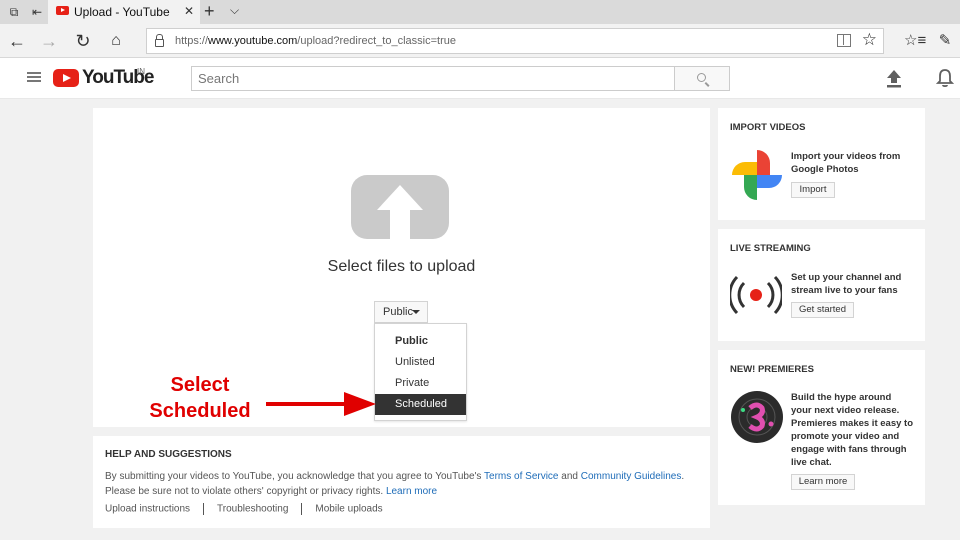 The height and width of the screenshot is (540, 960). I want to click on favorite-star-icon: ☆, so click(869, 40).